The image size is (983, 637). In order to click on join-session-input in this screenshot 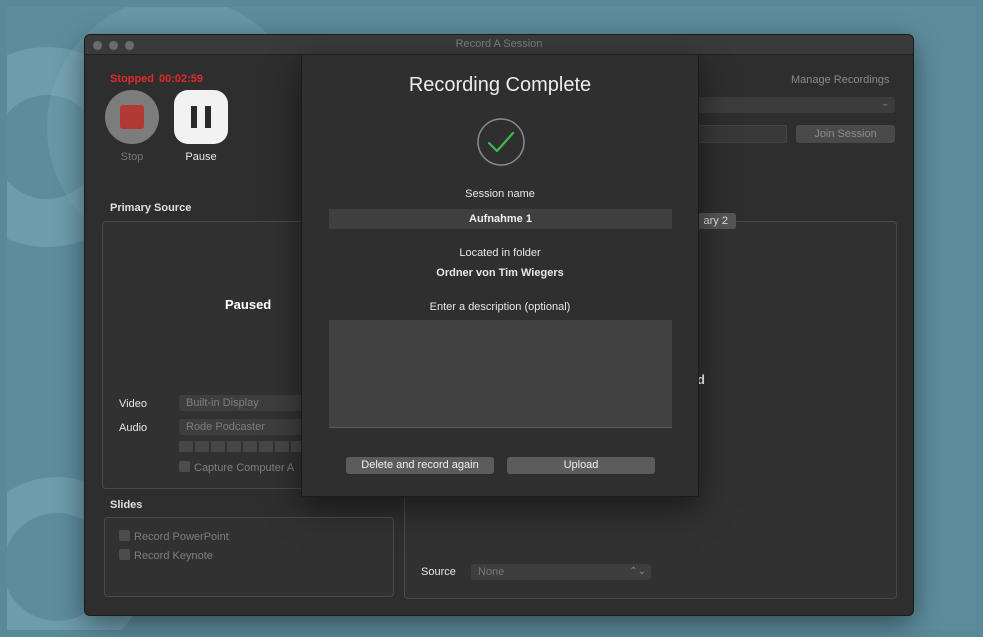, I will do `click(742, 134)`.